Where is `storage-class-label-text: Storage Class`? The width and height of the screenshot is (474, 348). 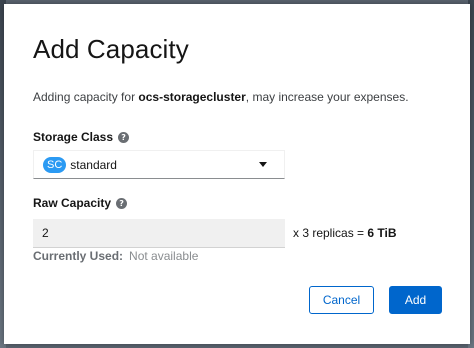 storage-class-label-text: Storage Class is located at coordinates (73, 137).